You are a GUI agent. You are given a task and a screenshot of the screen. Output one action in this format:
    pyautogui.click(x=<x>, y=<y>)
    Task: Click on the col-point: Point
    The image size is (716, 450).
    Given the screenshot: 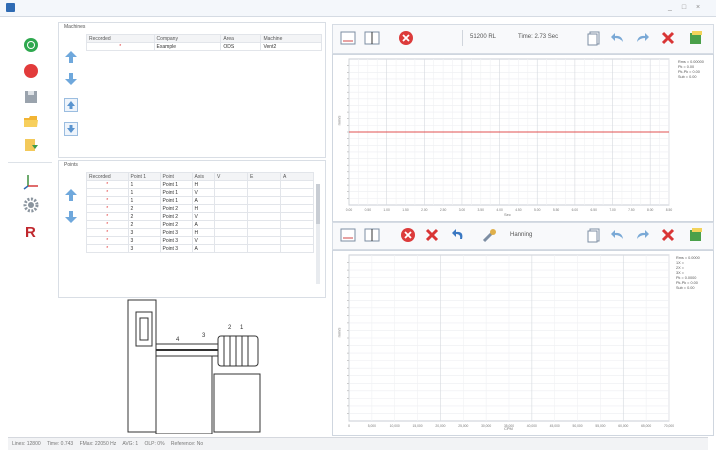 What is the action you would take?
    pyautogui.click(x=176, y=176)
    